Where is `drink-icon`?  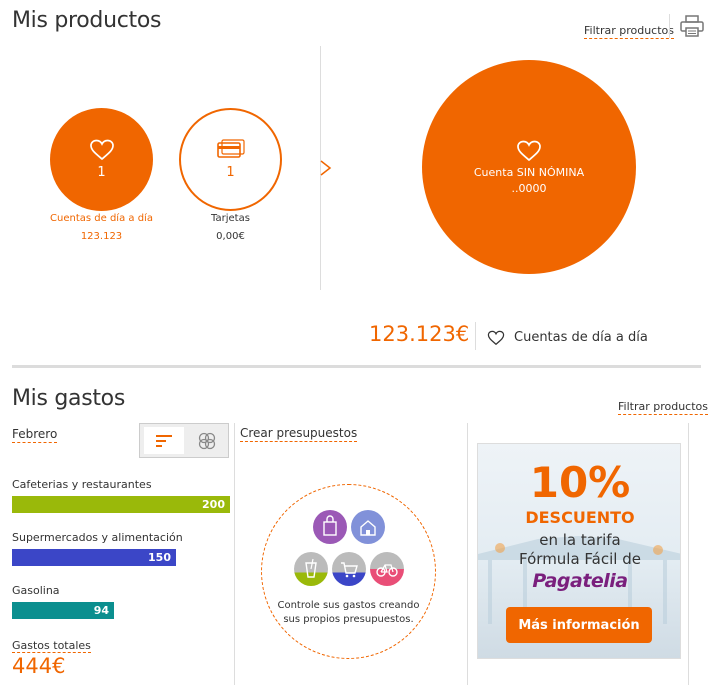
drink-icon is located at coordinates (311, 569).